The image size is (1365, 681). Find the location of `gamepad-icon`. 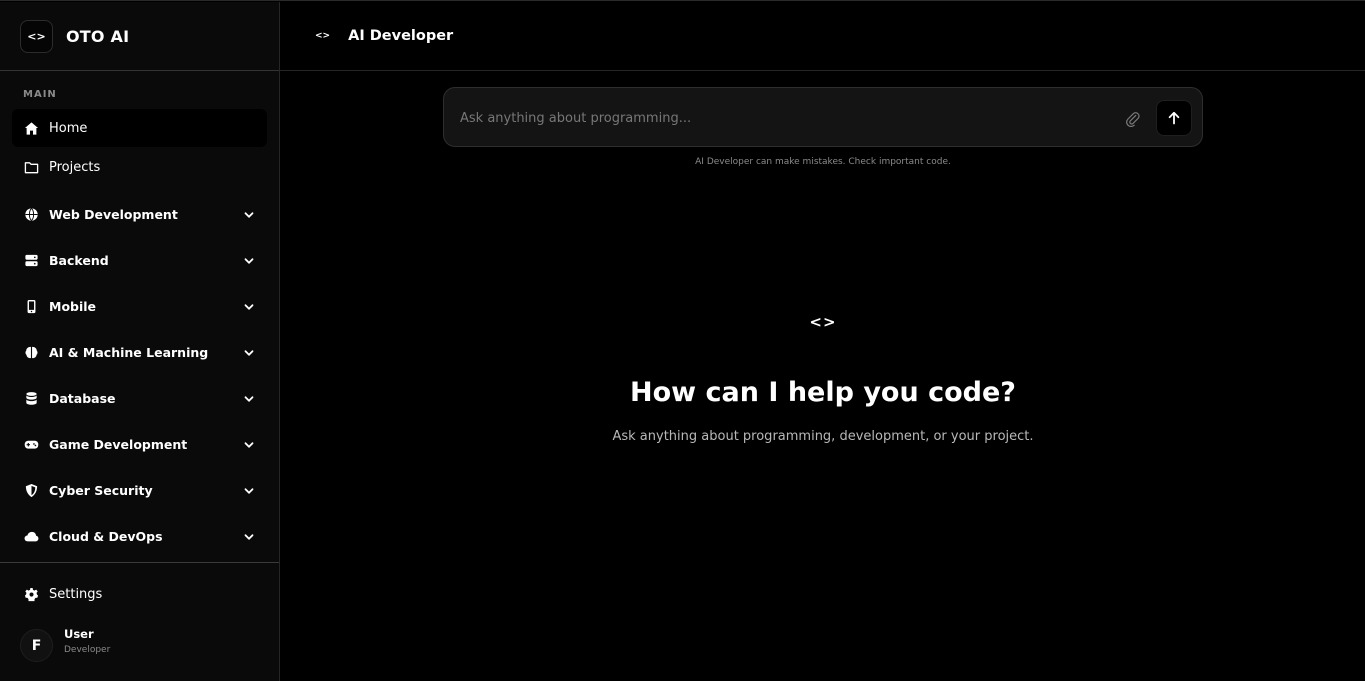

gamepad-icon is located at coordinates (31, 445).